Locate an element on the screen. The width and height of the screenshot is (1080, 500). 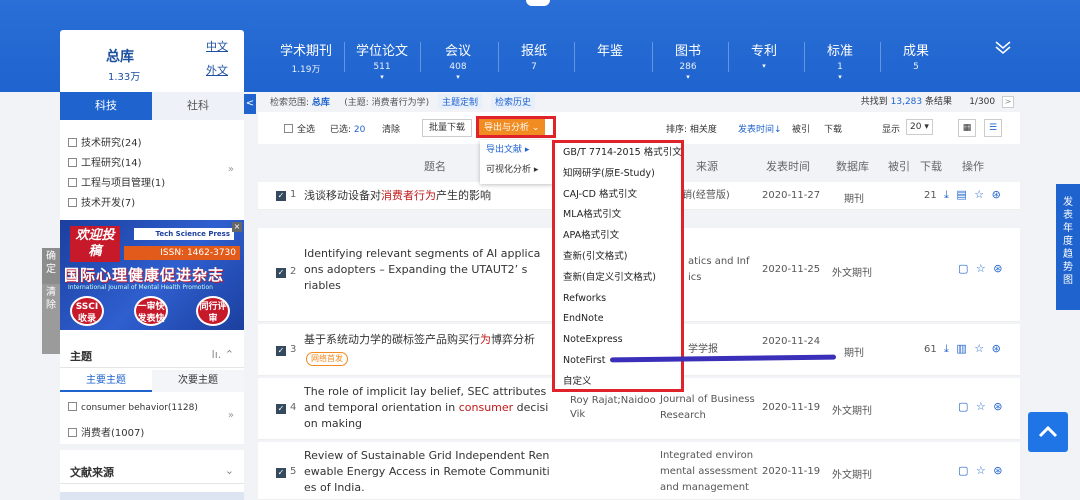
row-source: Journal of Business Research is located at coordinates (707, 408).